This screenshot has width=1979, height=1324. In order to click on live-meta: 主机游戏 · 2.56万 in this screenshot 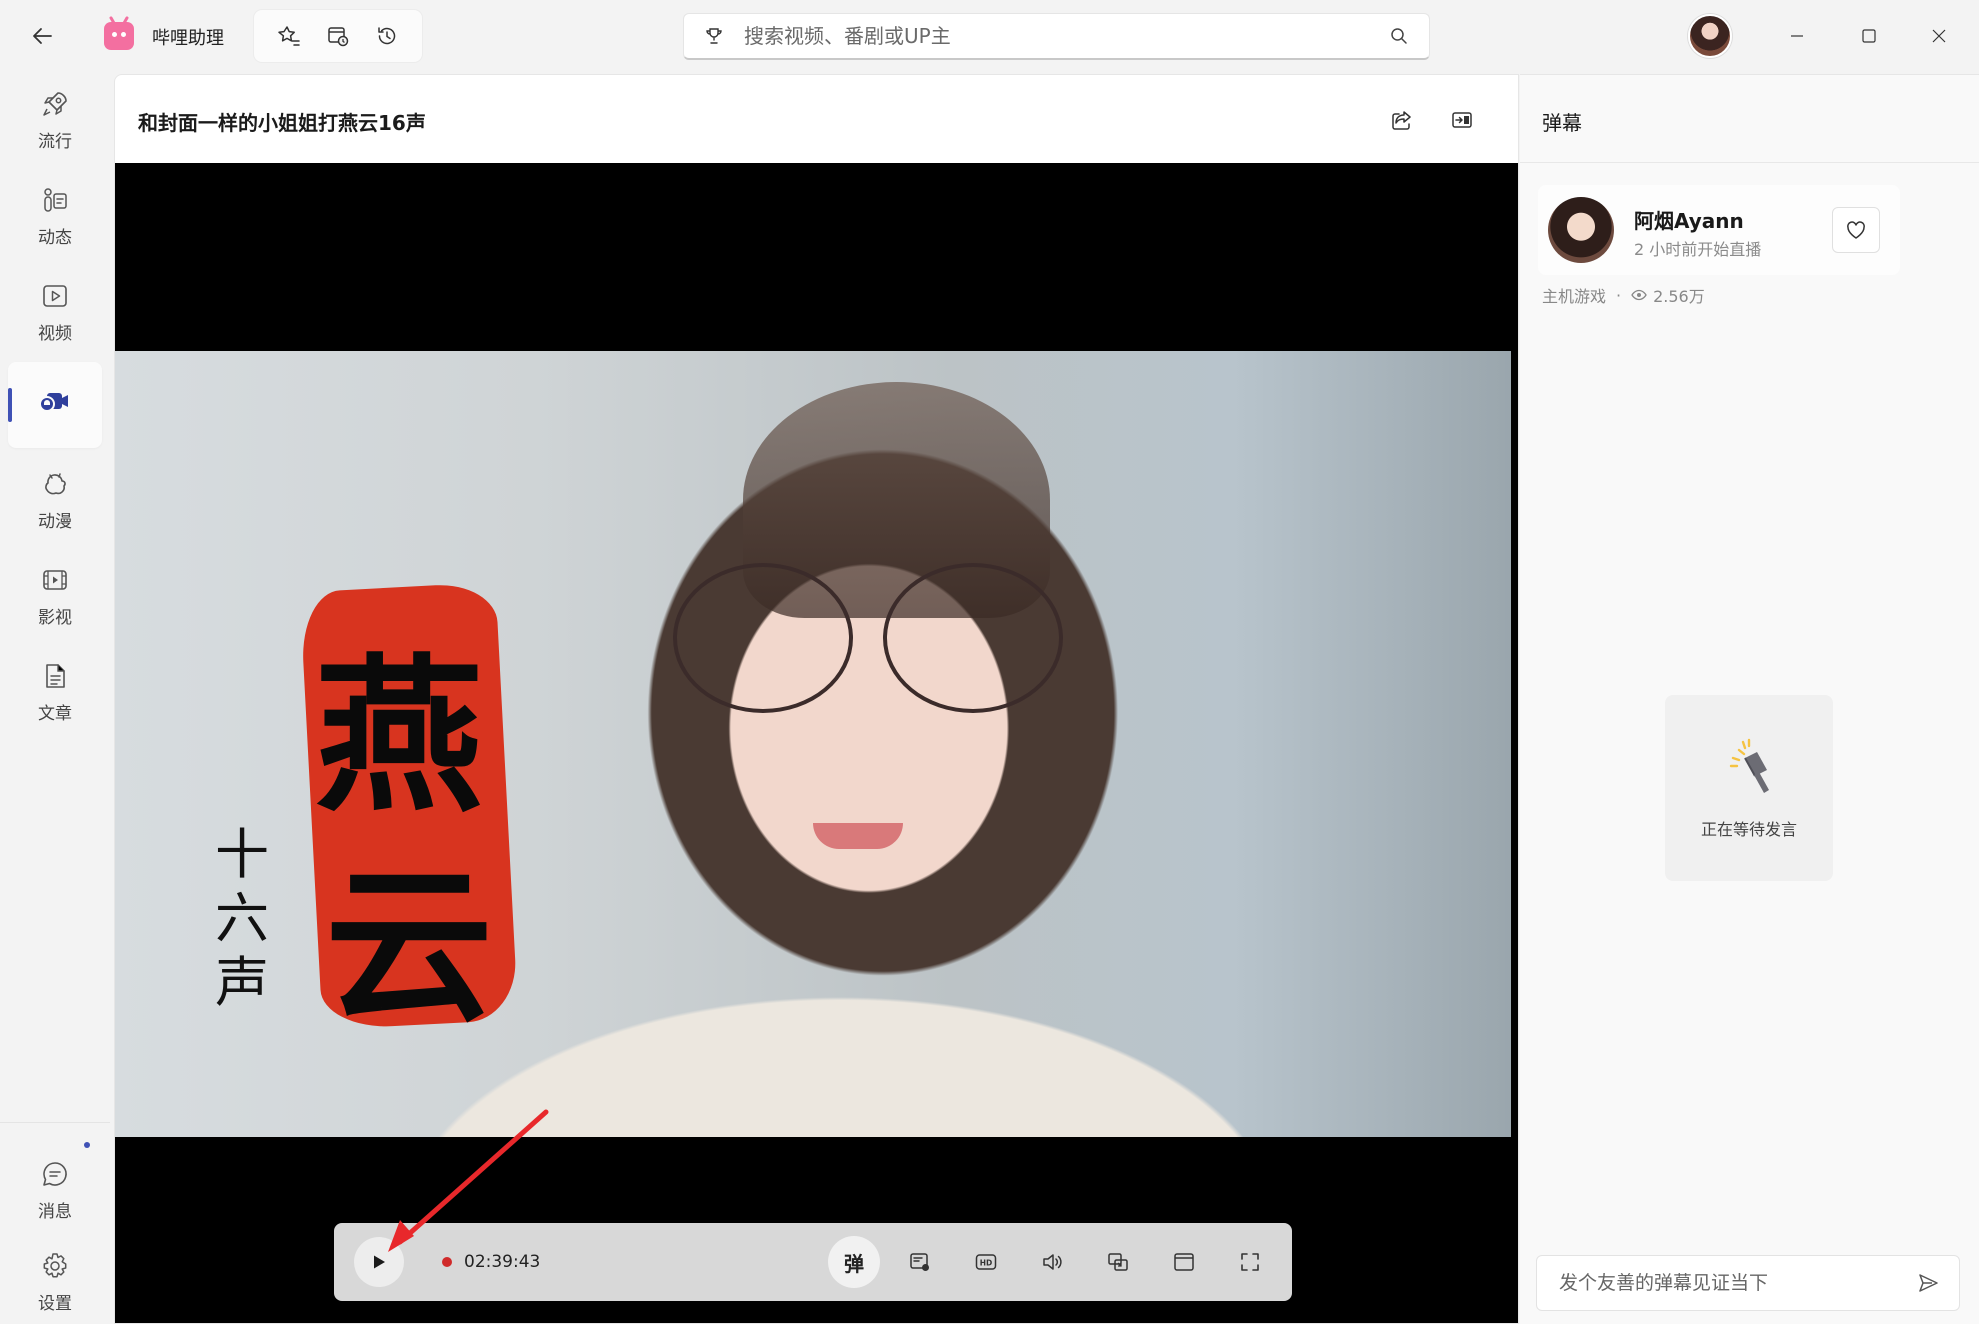, I will do `click(1623, 295)`.